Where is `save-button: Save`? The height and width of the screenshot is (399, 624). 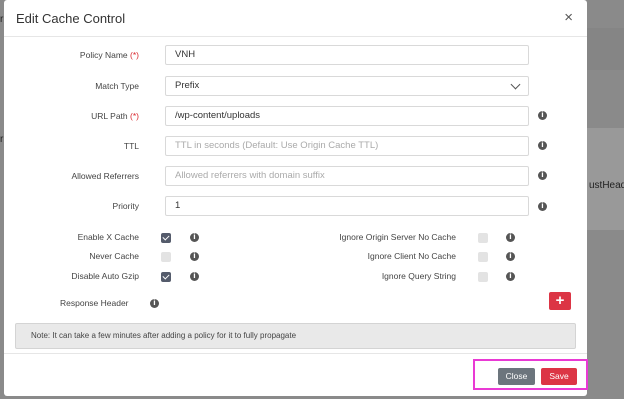
save-button: Save is located at coordinates (559, 376).